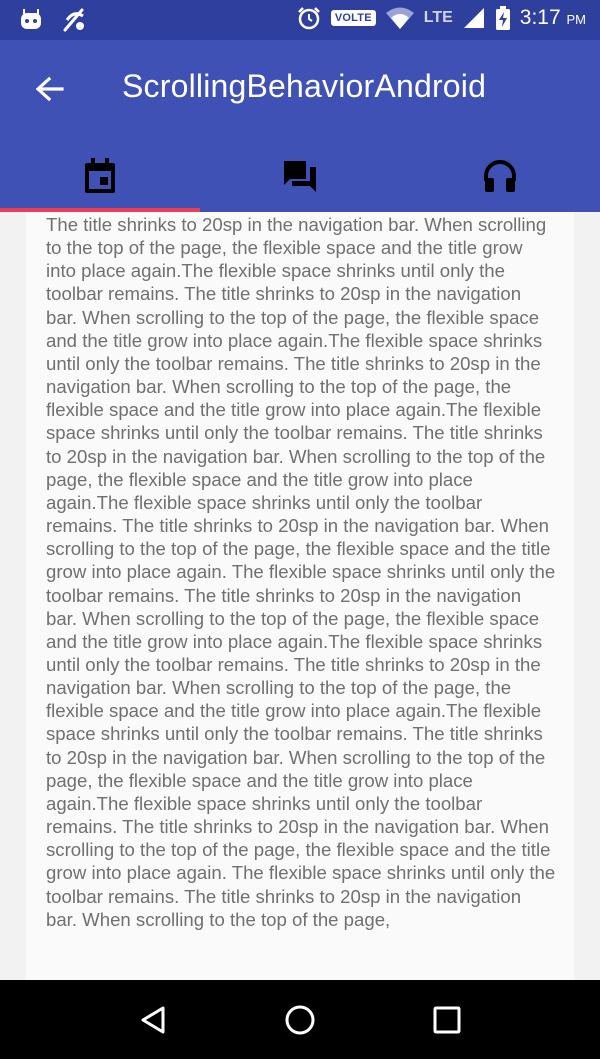 The width and height of the screenshot is (600, 1059). Describe the element at coordinates (309, 18) in the screenshot. I see `alarm-icon` at that location.